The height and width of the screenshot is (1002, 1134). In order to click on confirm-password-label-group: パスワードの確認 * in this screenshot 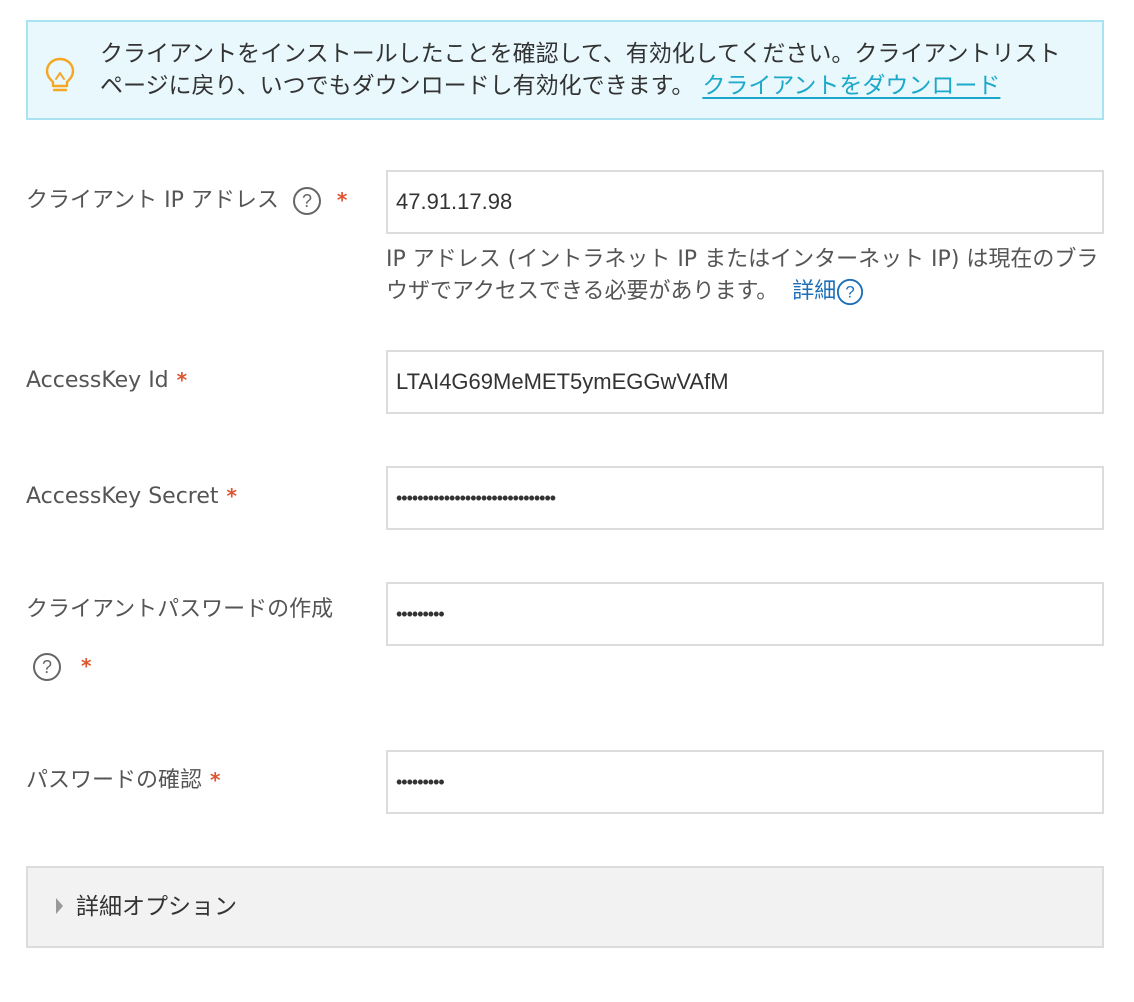, I will do `click(123, 780)`.